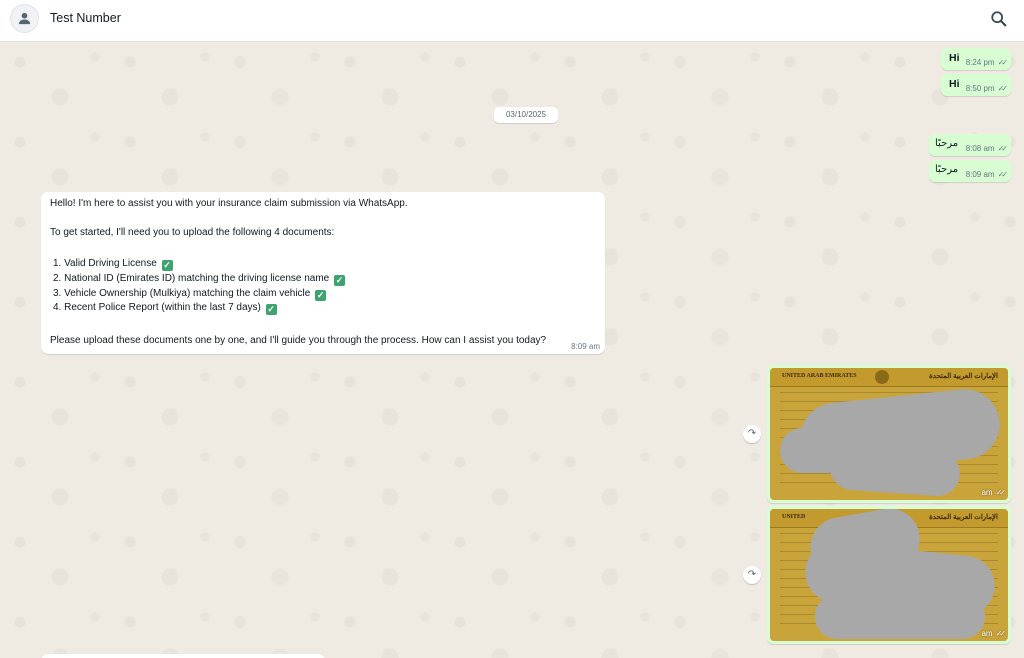 The height and width of the screenshot is (658, 1024). What do you see at coordinates (819, 376) in the screenshot?
I see `document-banner-en: UNITED ARAB EMIRATES` at bounding box center [819, 376].